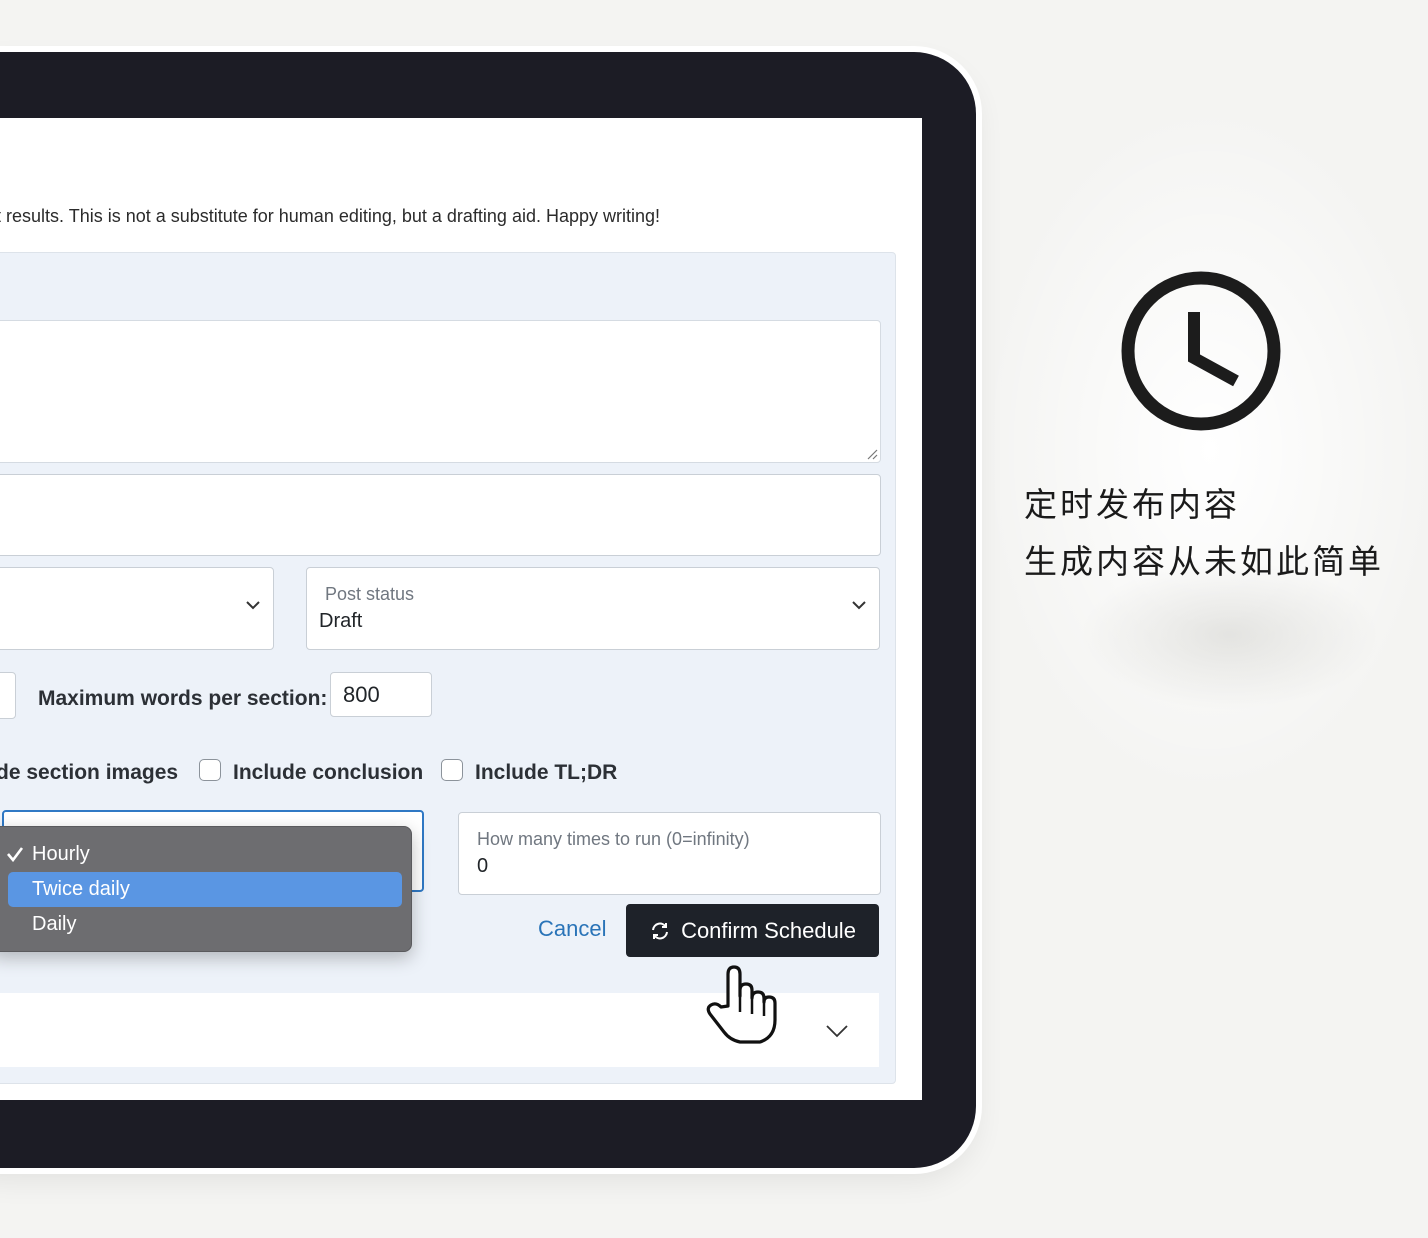 Image resolution: width=1428 pixels, height=1238 pixels. I want to click on post-status-label: Post status, so click(370, 594).